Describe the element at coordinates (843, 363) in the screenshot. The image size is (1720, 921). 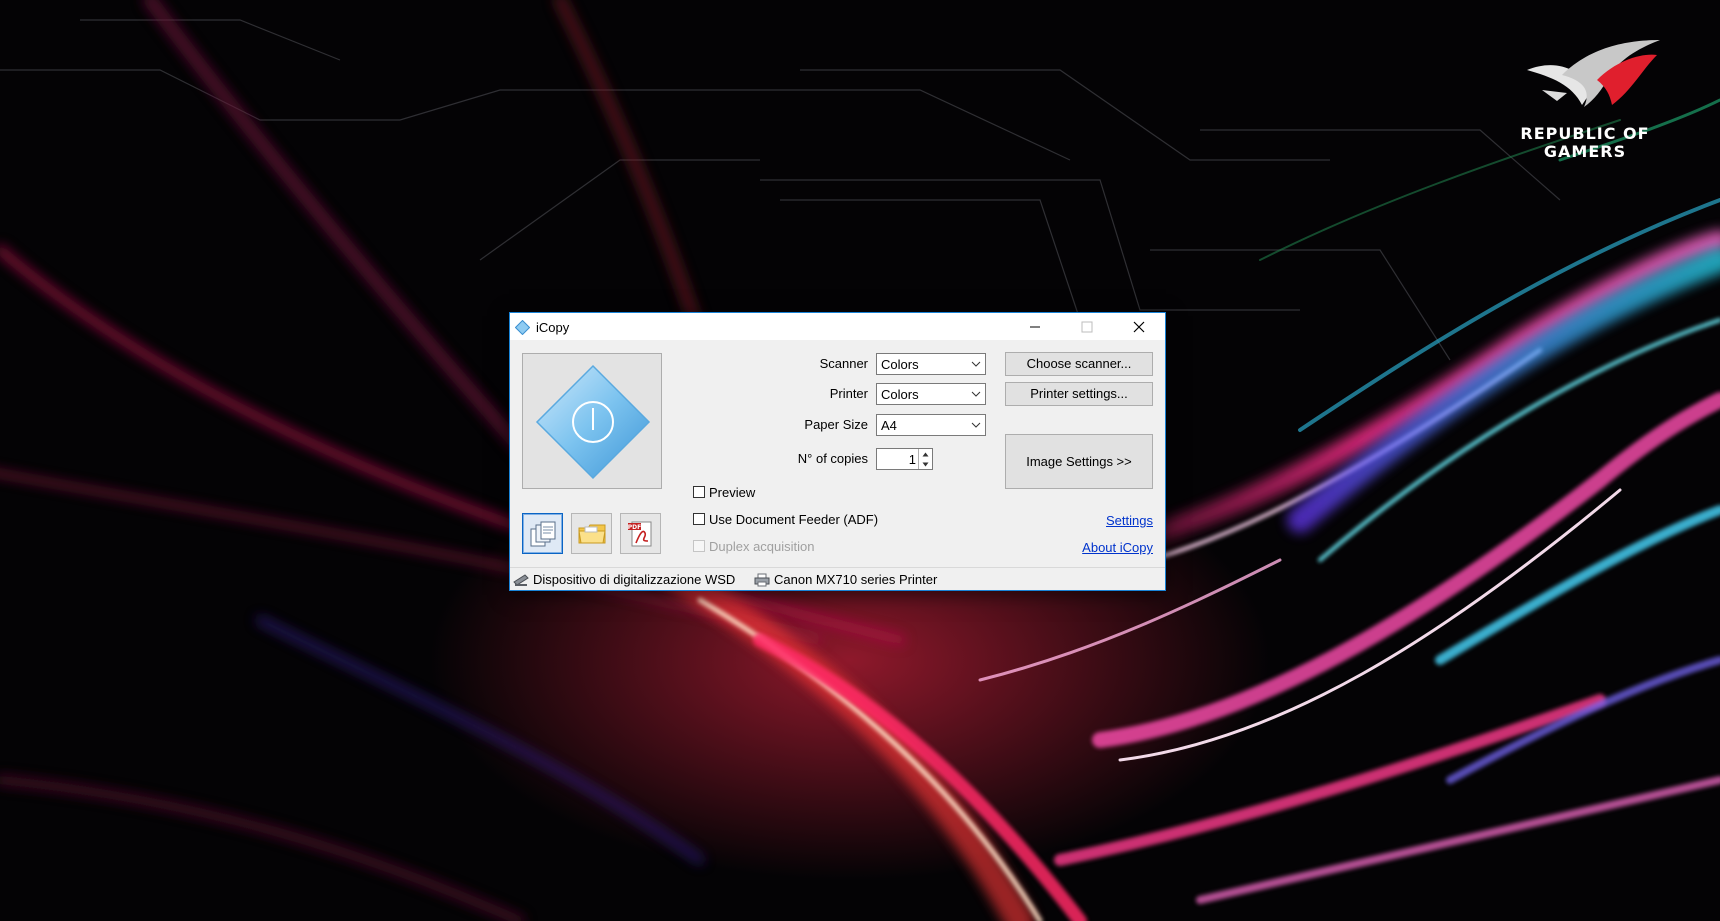
I see `scanner-label: Scanner` at that location.